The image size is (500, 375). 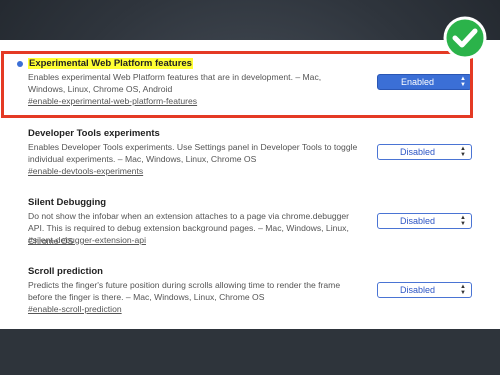 What do you see at coordinates (75, 309) in the screenshot?
I see `flag-anchor-link: #enable-scroll-prediction` at bounding box center [75, 309].